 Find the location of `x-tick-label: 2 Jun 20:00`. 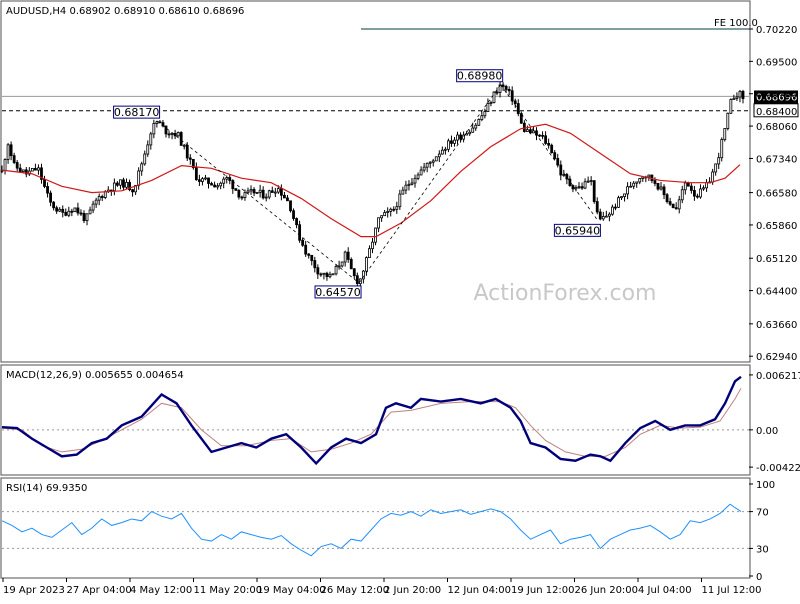

x-tick-label: 2 Jun 20:00 is located at coordinates (412, 590).